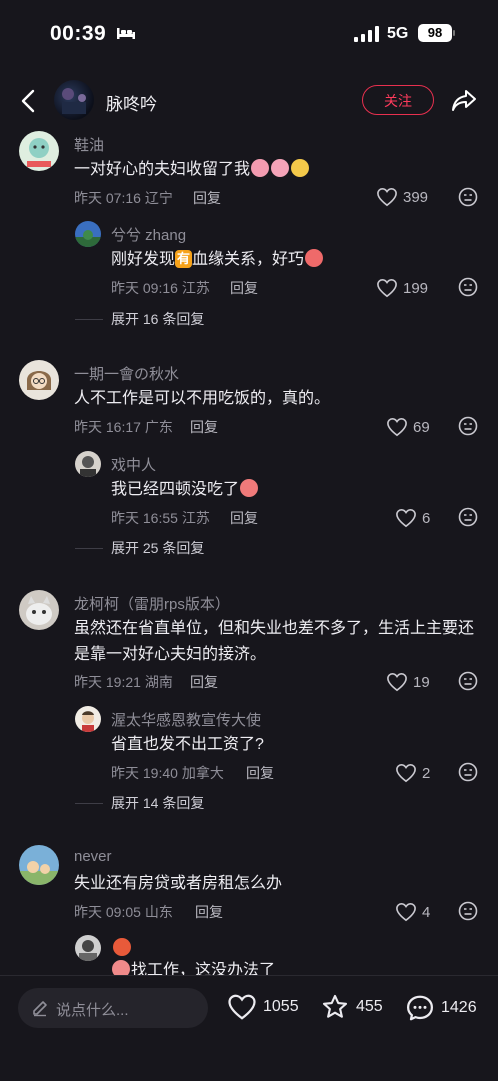 The height and width of the screenshot is (1081, 498). I want to click on comment-meta: 昨天 09:05 山东, so click(123, 912).